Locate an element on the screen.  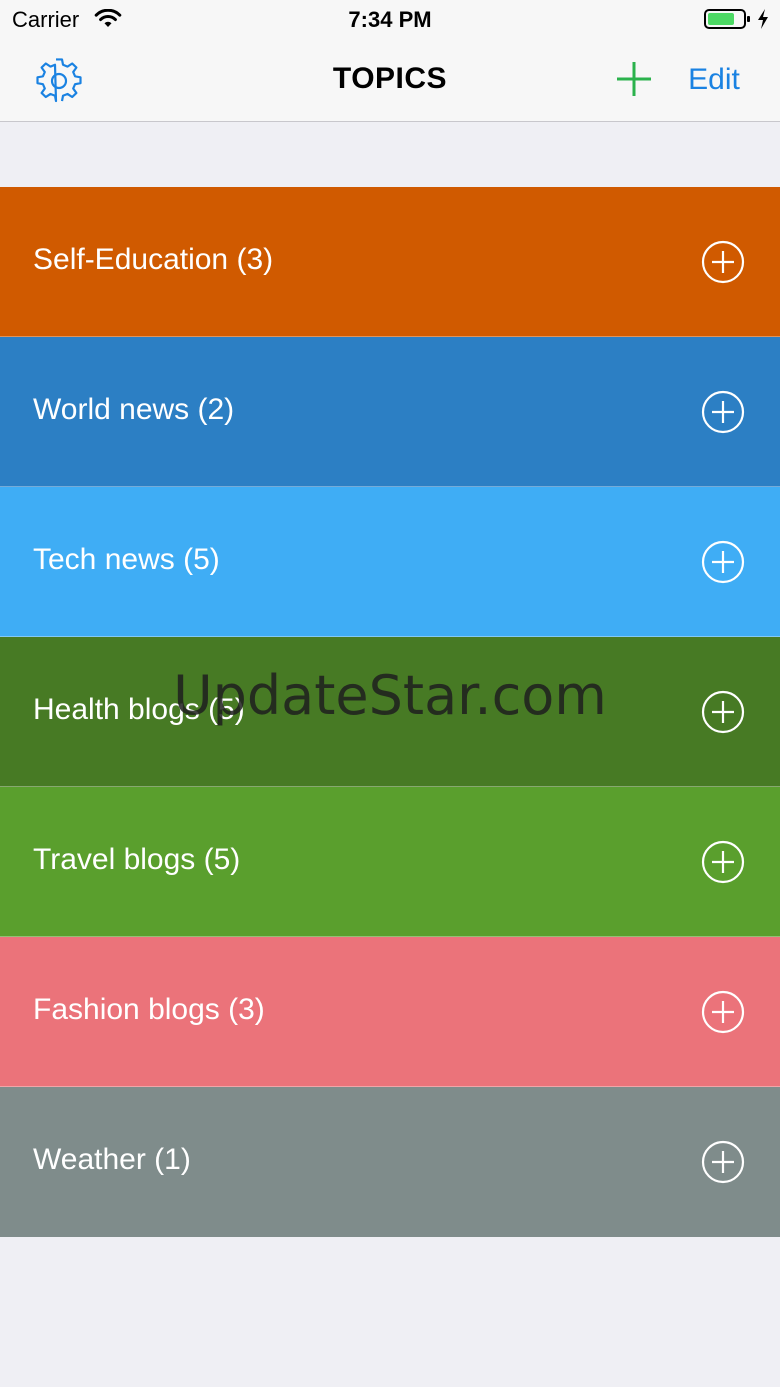
topic-label: Self-Education (3) is located at coordinates (153, 259).